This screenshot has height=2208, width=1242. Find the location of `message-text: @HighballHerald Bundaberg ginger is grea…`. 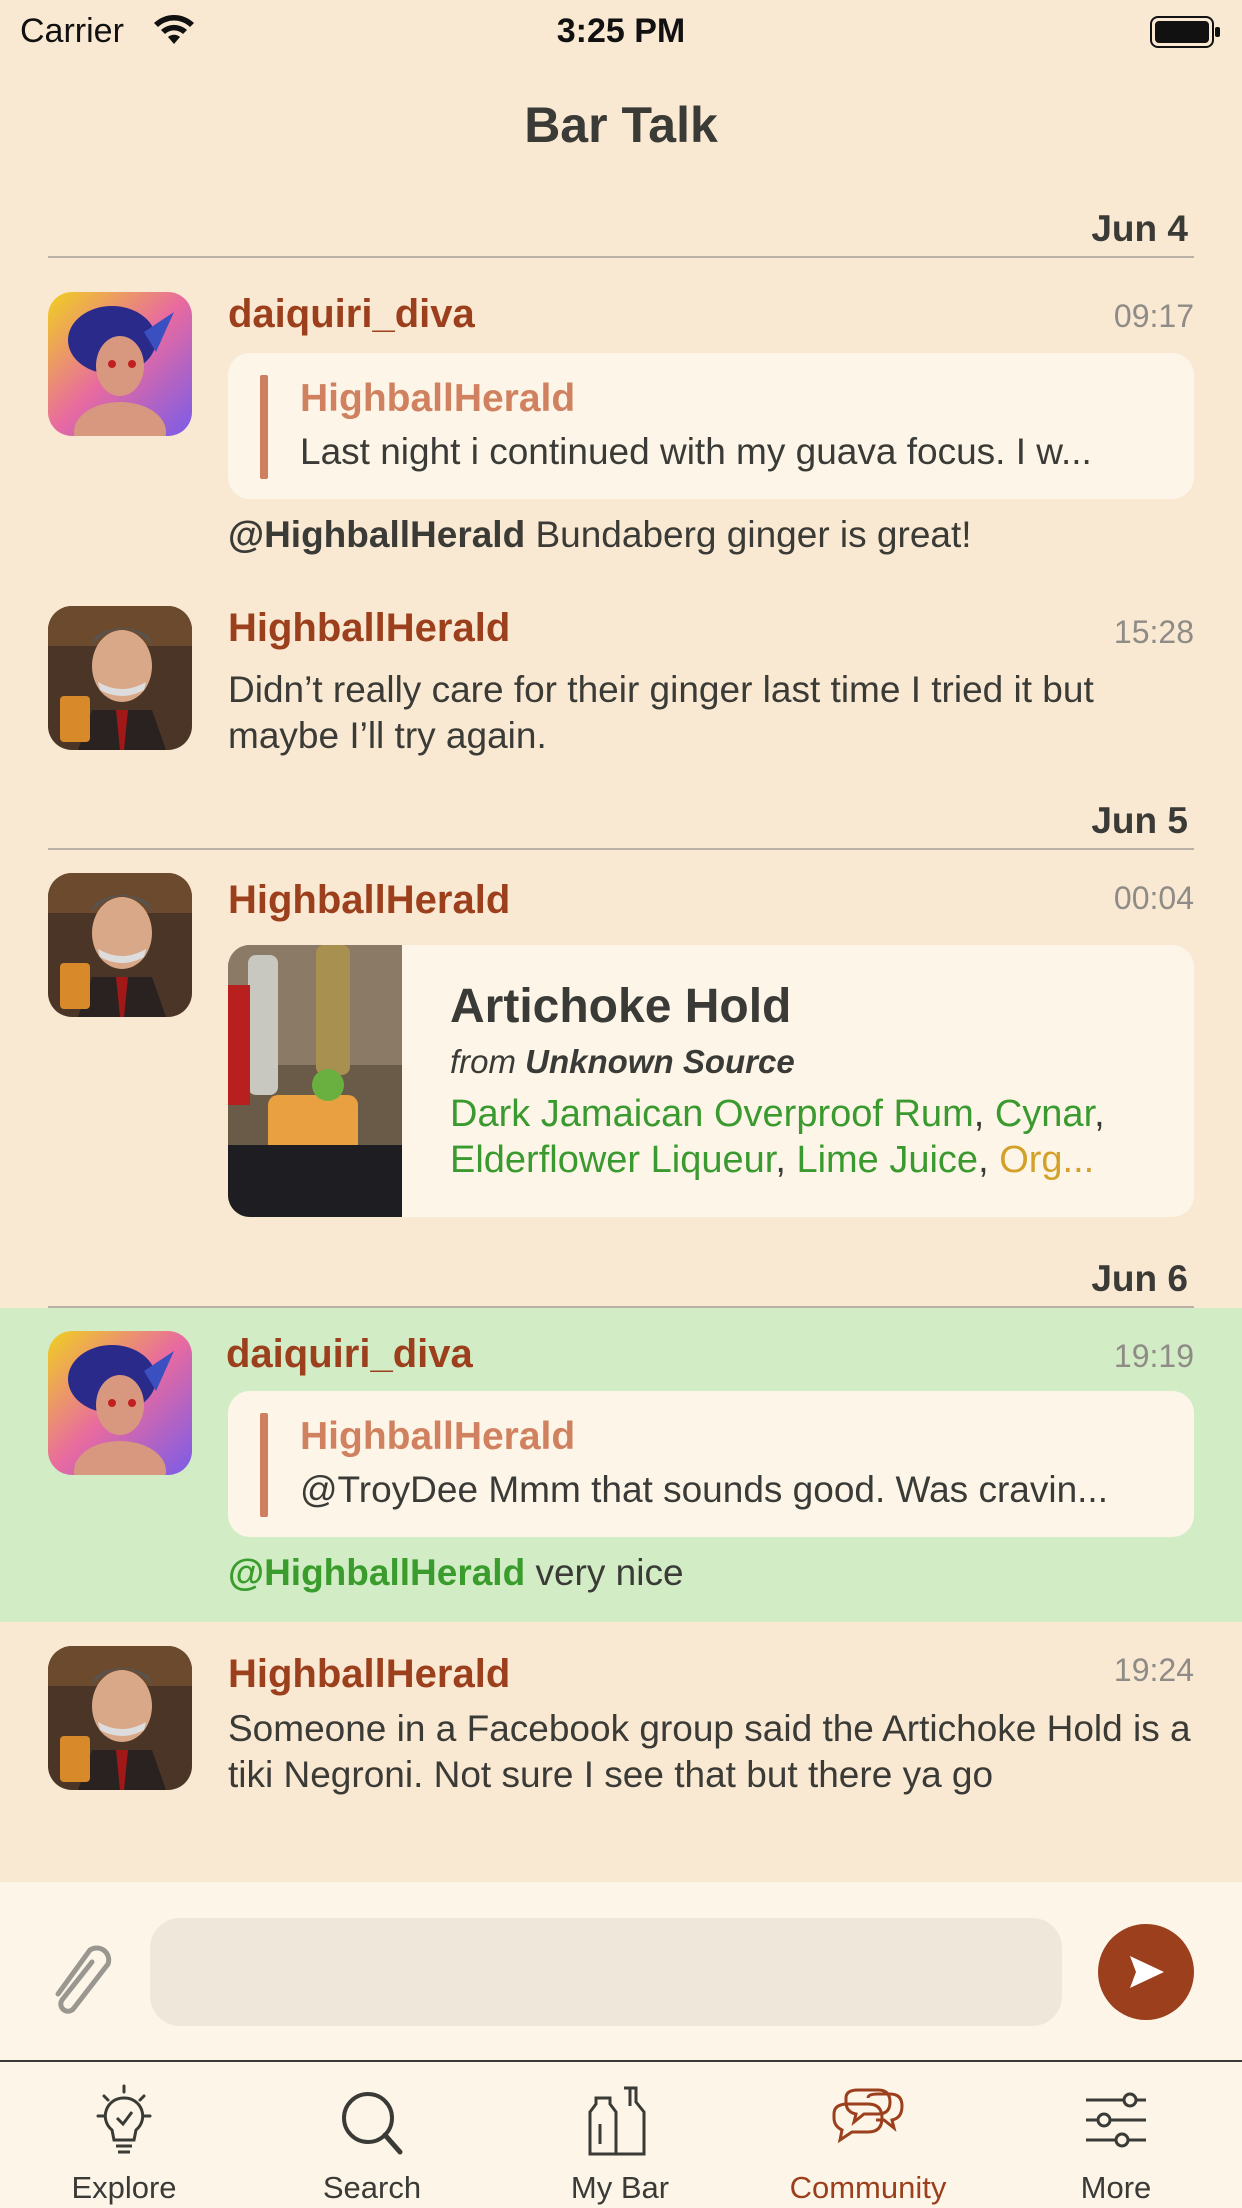

message-text: @HighballHerald Bundaberg ginger is grea… is located at coordinates (713, 535).